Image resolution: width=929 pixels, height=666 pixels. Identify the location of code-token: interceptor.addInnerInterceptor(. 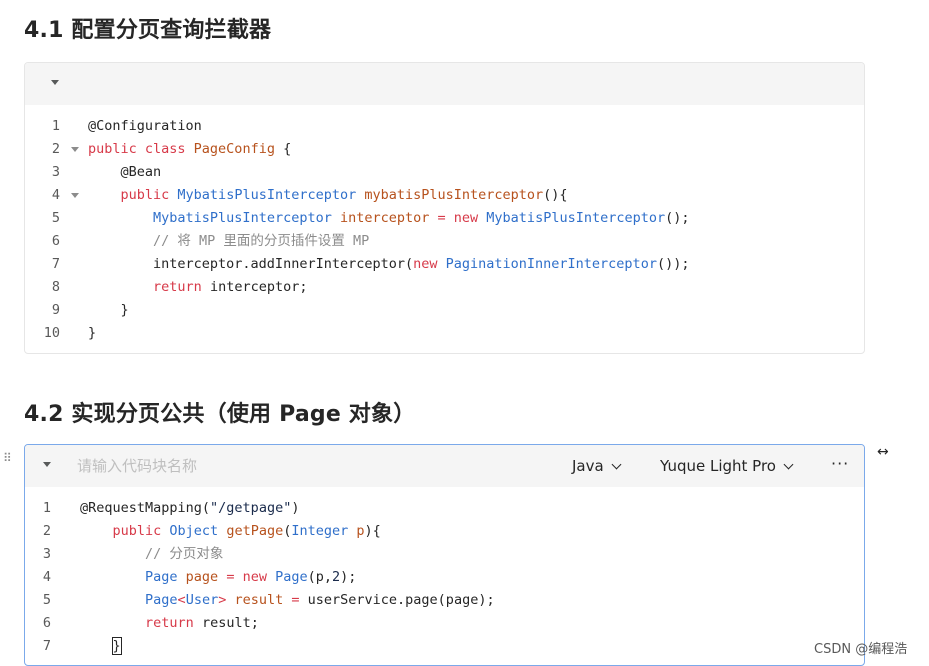
(251, 264).